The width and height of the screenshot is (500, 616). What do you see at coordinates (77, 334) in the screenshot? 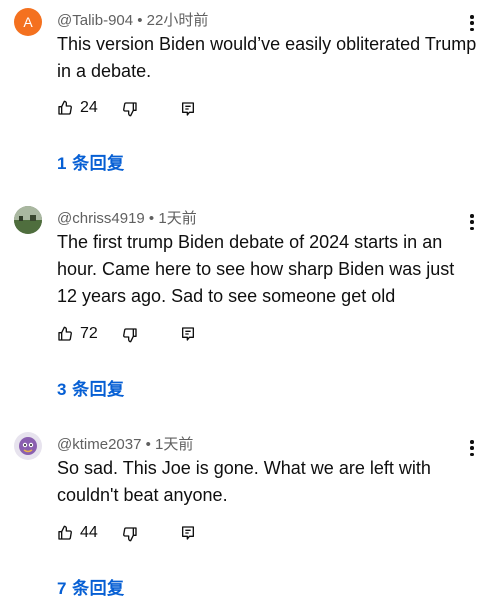
I see `like-button: 72` at bounding box center [77, 334].